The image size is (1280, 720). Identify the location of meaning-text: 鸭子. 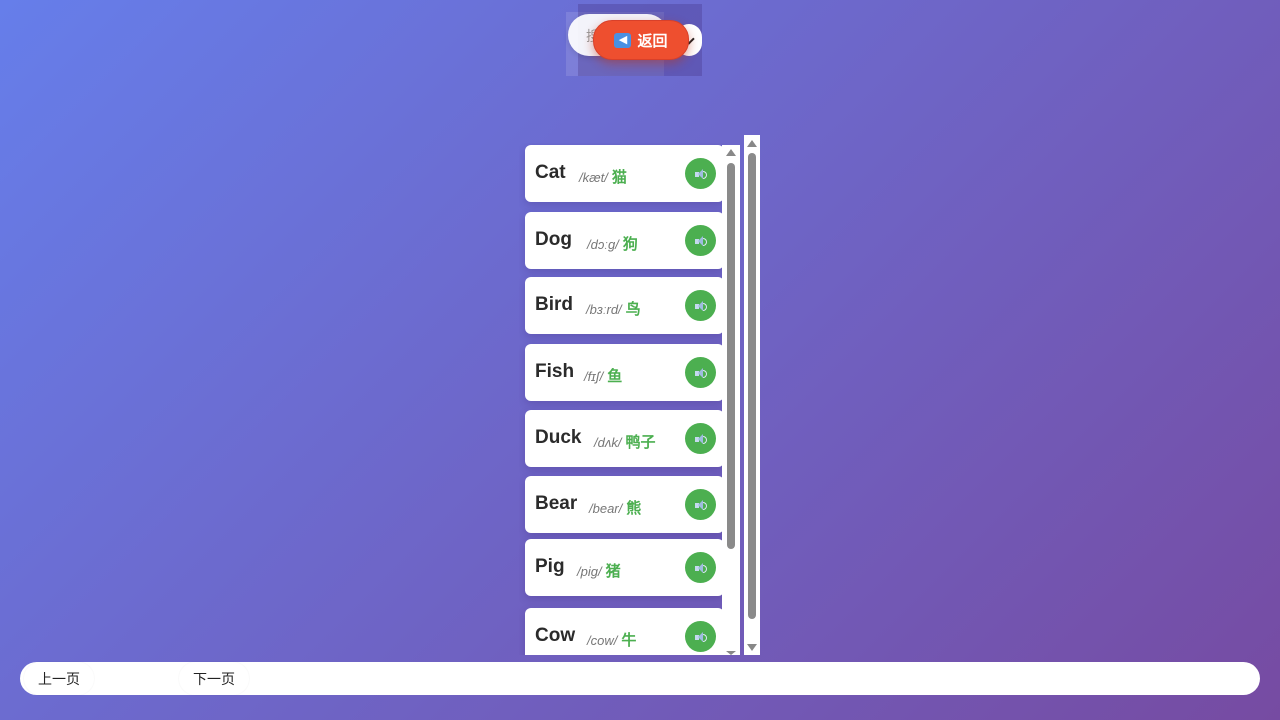
(640, 442).